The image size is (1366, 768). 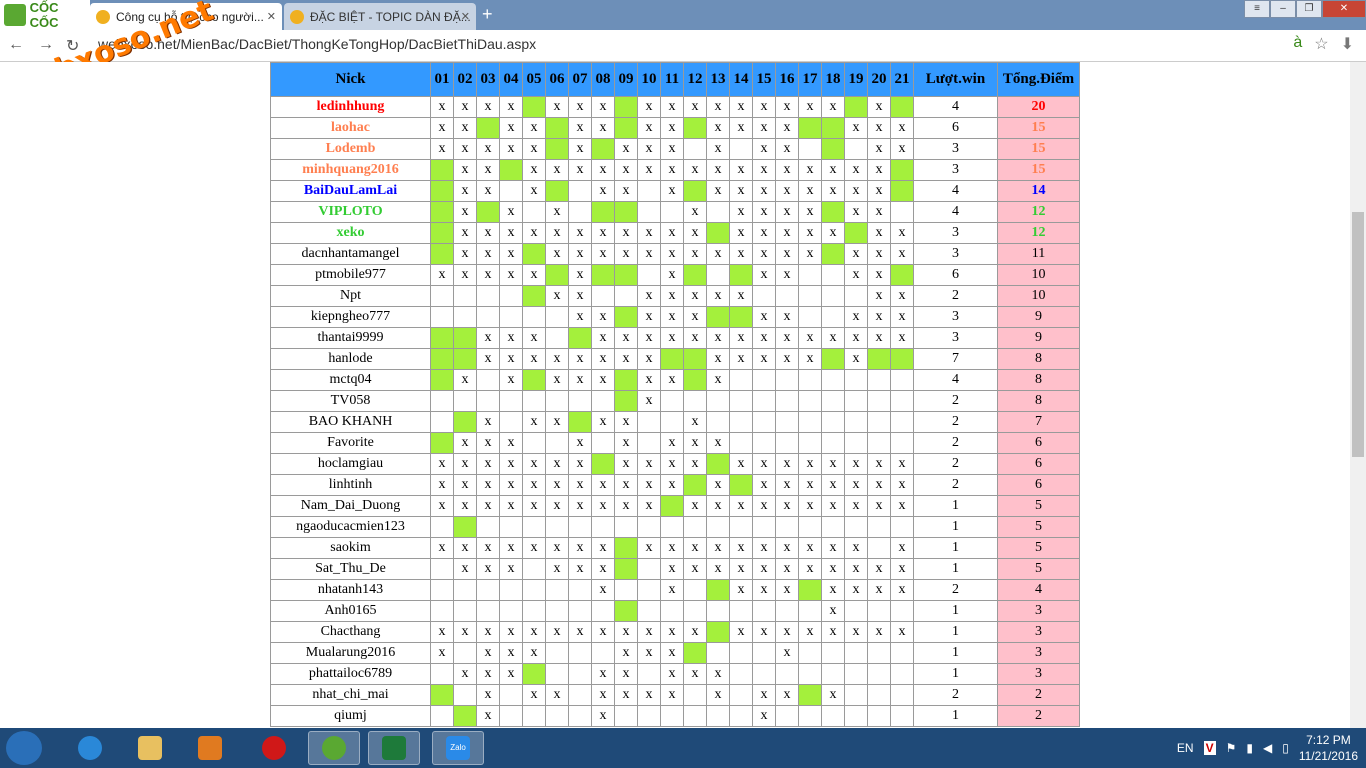 I want to click on forward-icon: →, so click(x=46, y=45).